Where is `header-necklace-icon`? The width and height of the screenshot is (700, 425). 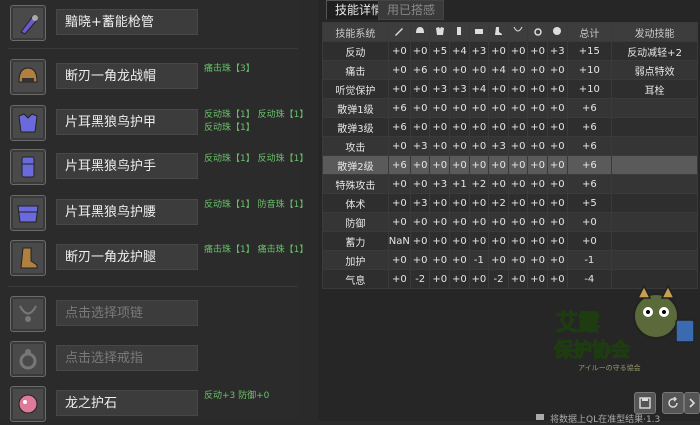
header-necklace-icon is located at coordinates (518, 32).